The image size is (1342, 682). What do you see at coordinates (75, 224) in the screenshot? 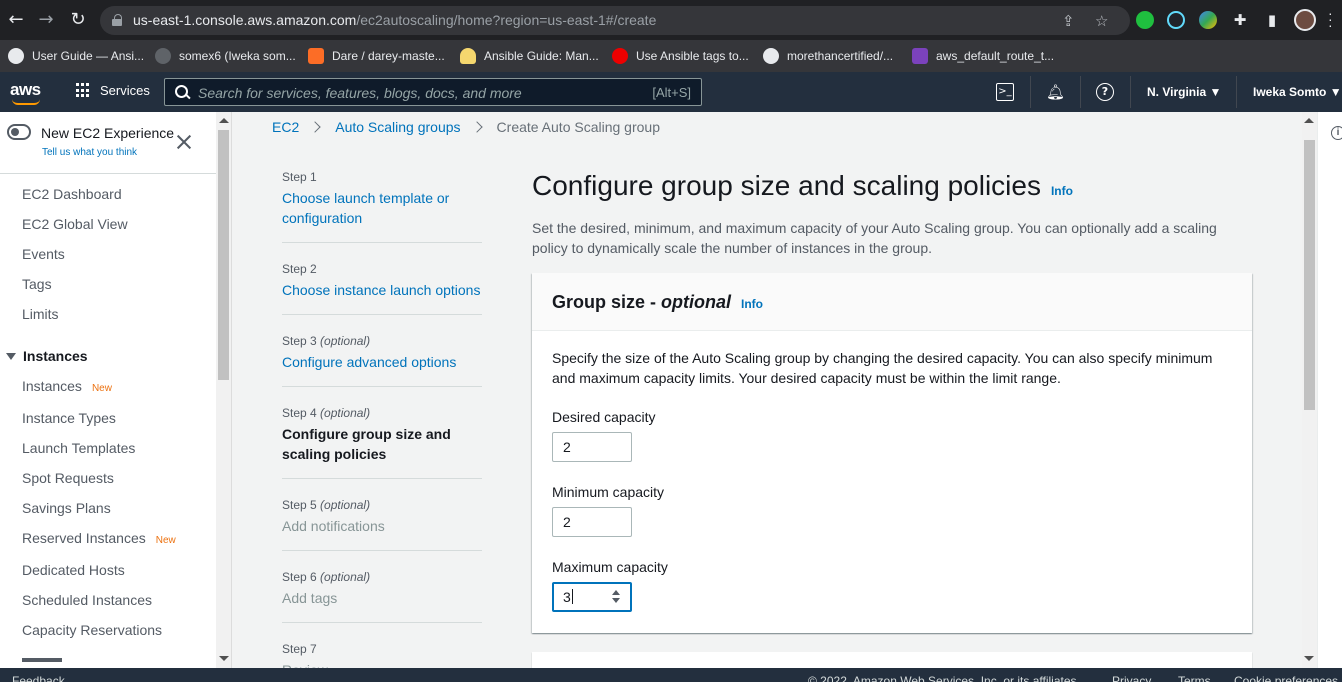
I see `sidebar-item-ec2-global-view: EC2 Global View` at bounding box center [75, 224].